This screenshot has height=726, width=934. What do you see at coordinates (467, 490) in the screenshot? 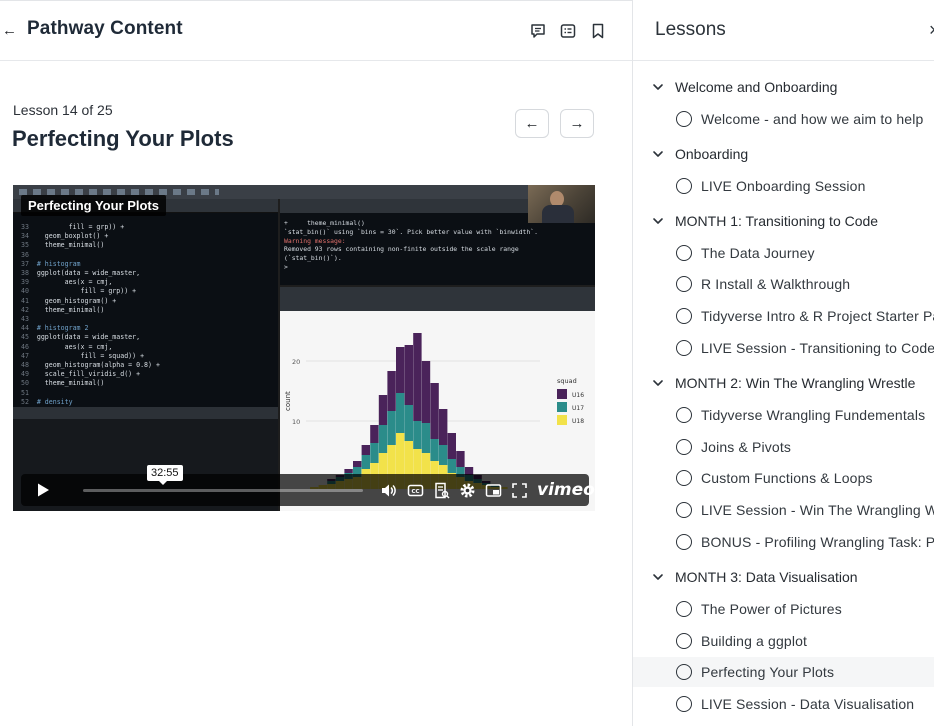
I see `settings-gear-icon` at bounding box center [467, 490].